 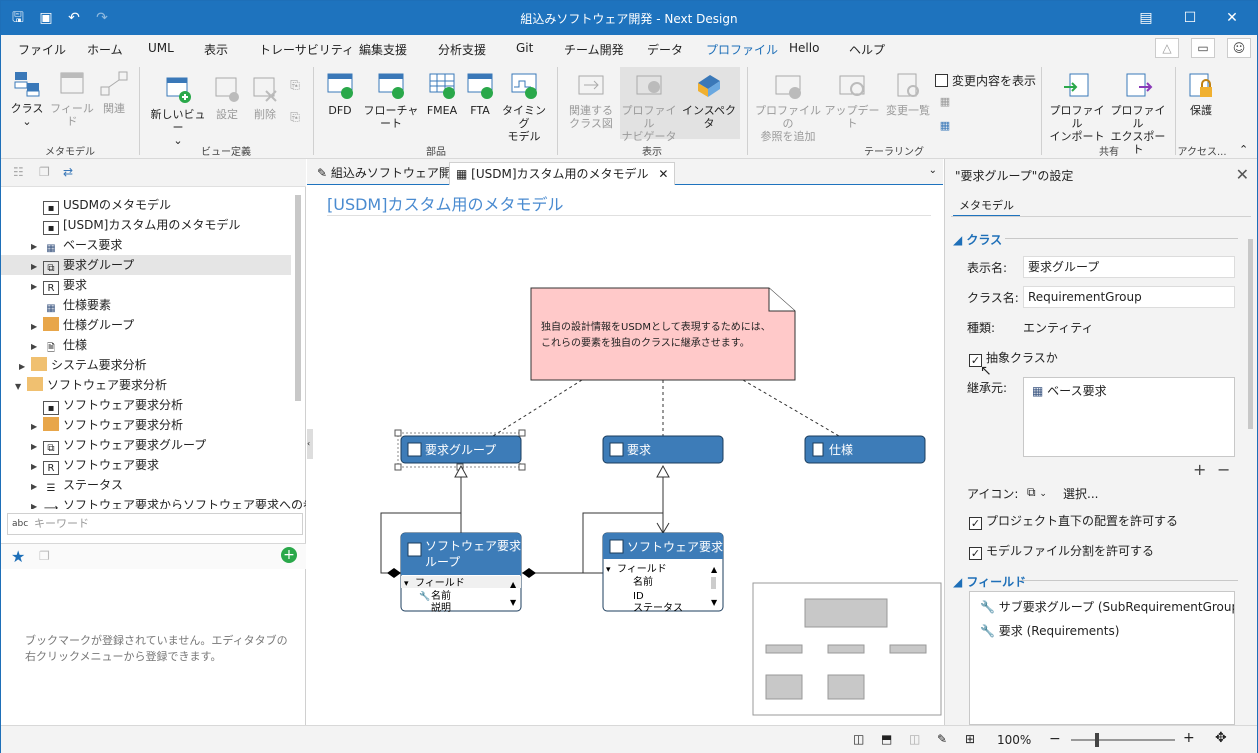 What do you see at coordinates (524, 48) in the screenshot?
I see `menu-git: Git` at bounding box center [524, 48].